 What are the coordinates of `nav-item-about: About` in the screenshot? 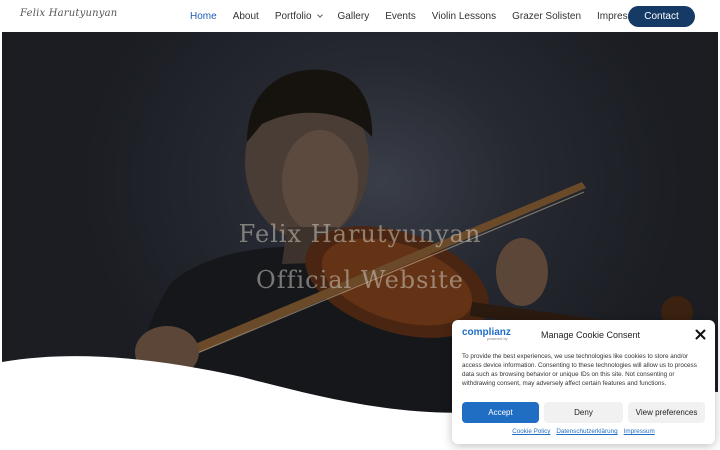 It's located at (246, 16).